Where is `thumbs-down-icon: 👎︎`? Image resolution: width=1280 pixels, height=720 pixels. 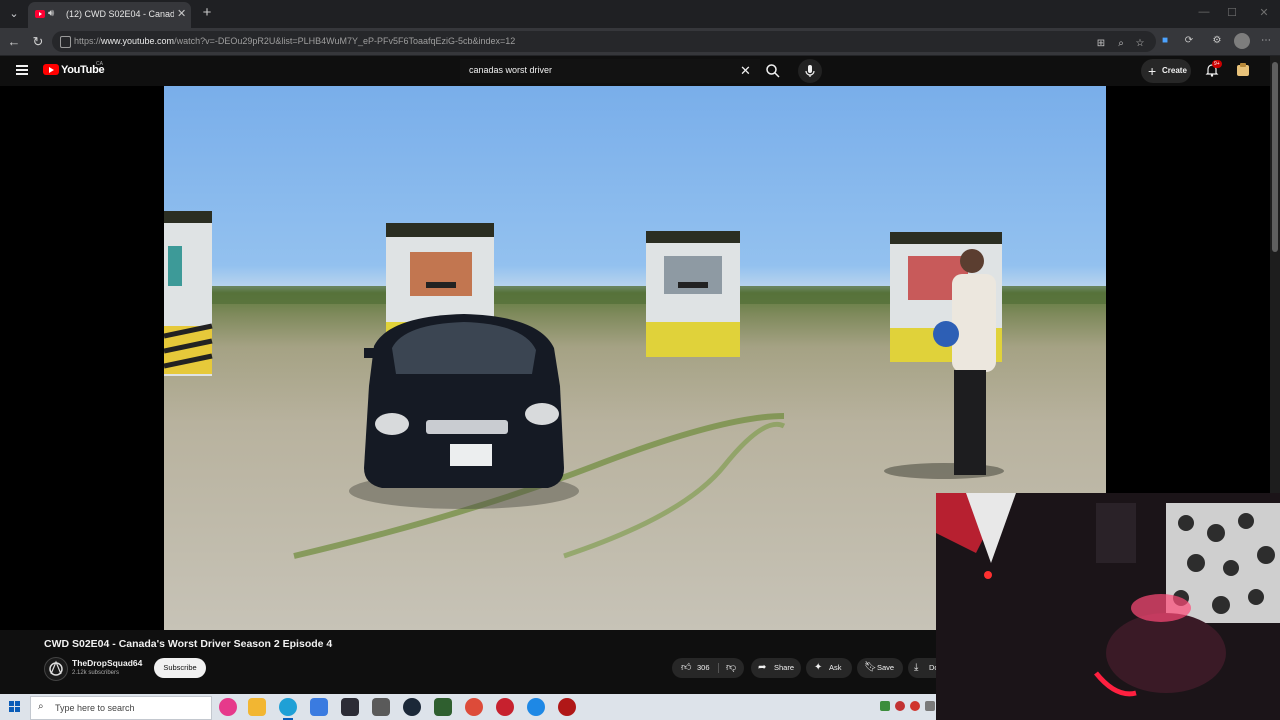
thumbs-down-icon: 👎︎ is located at coordinates (731, 667).